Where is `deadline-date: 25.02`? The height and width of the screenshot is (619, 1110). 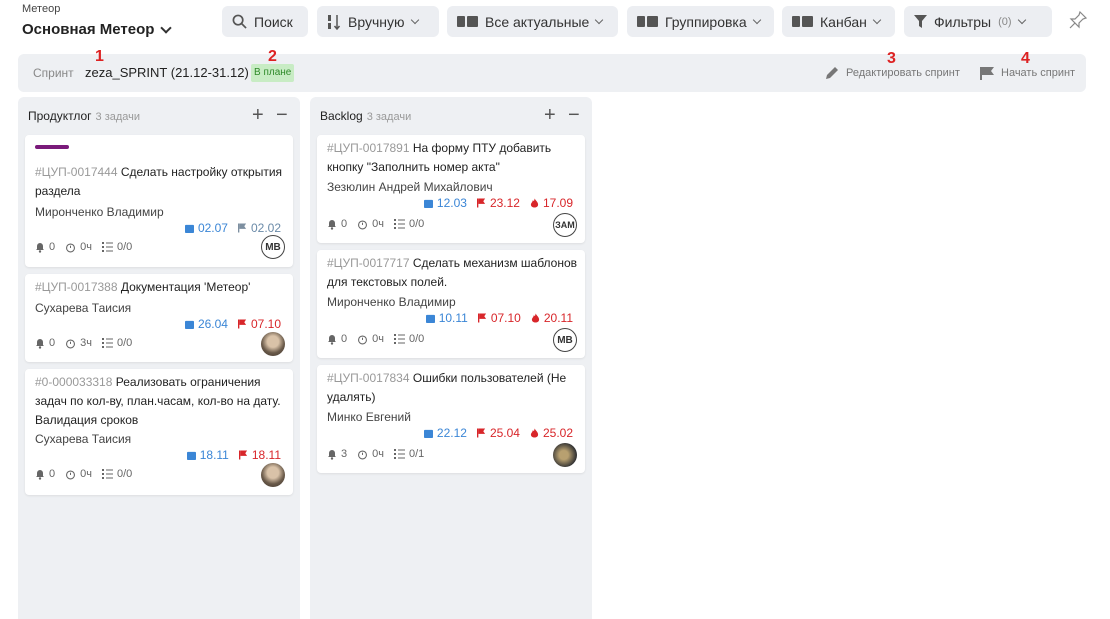
deadline-date: 25.02 is located at coordinates (557, 433).